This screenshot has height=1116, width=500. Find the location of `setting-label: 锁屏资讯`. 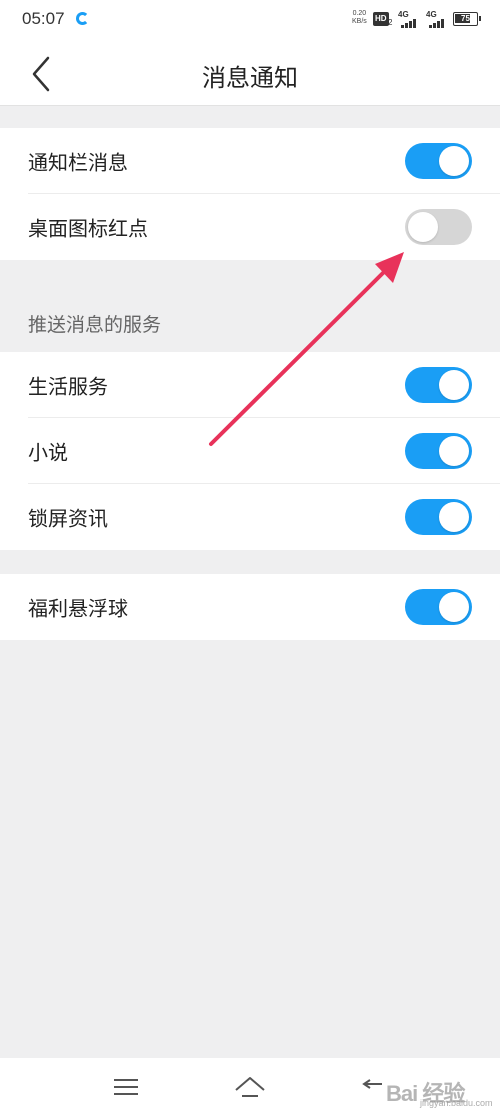

setting-label: 锁屏资讯 is located at coordinates (68, 518).